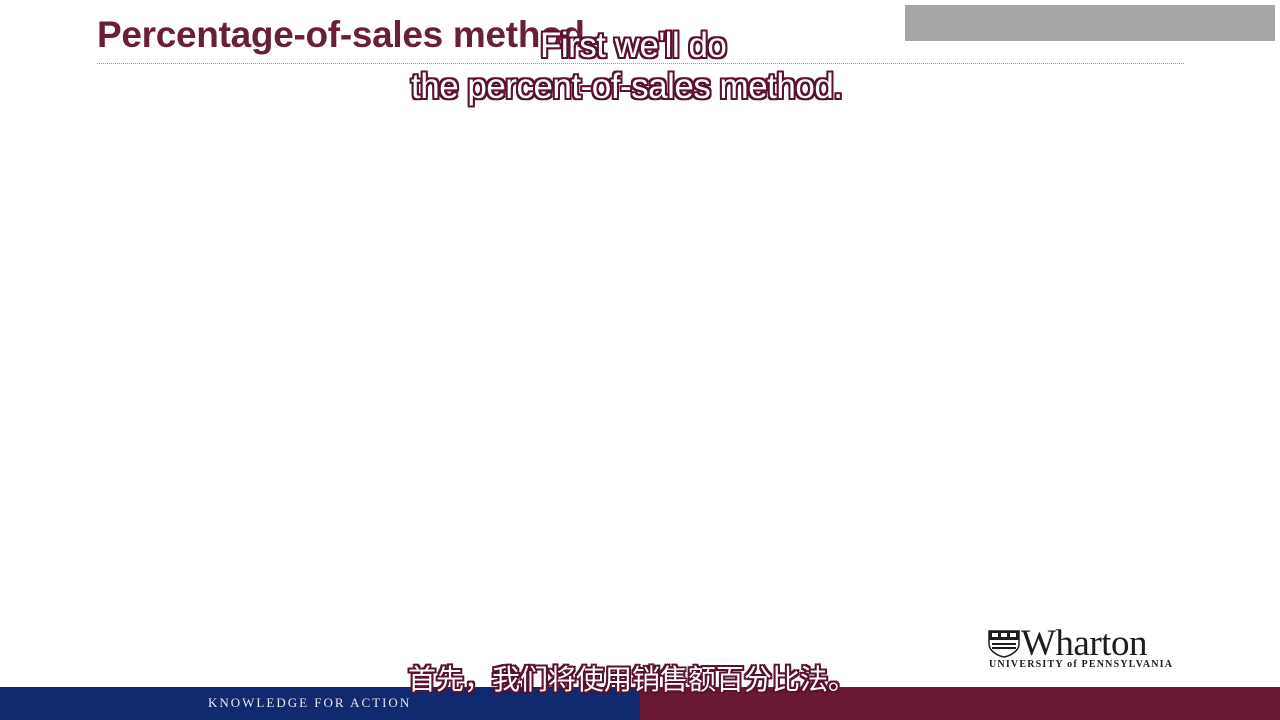 The image size is (1280, 720). I want to click on caption-chinese: 首先，我们将使用销售额百分比法。, so click(631, 679).